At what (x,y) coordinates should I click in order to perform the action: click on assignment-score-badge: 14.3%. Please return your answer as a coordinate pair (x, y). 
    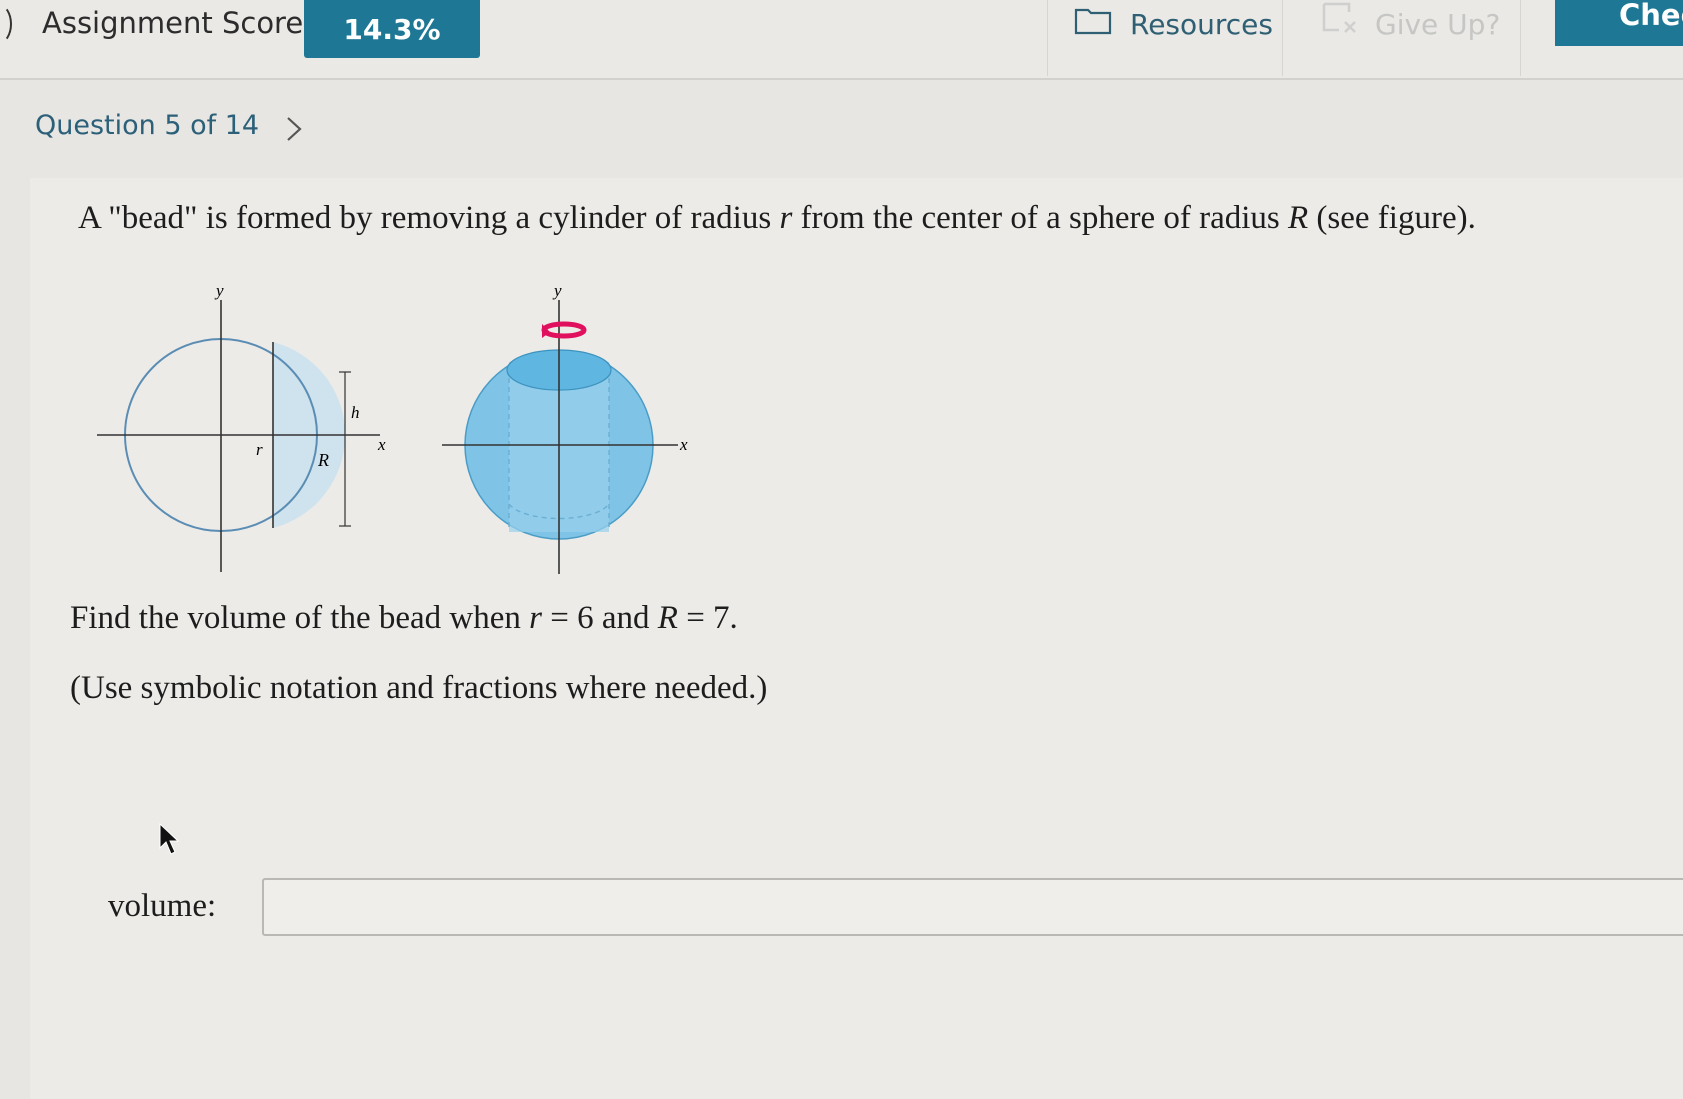
    Looking at the image, I should click on (392, 29).